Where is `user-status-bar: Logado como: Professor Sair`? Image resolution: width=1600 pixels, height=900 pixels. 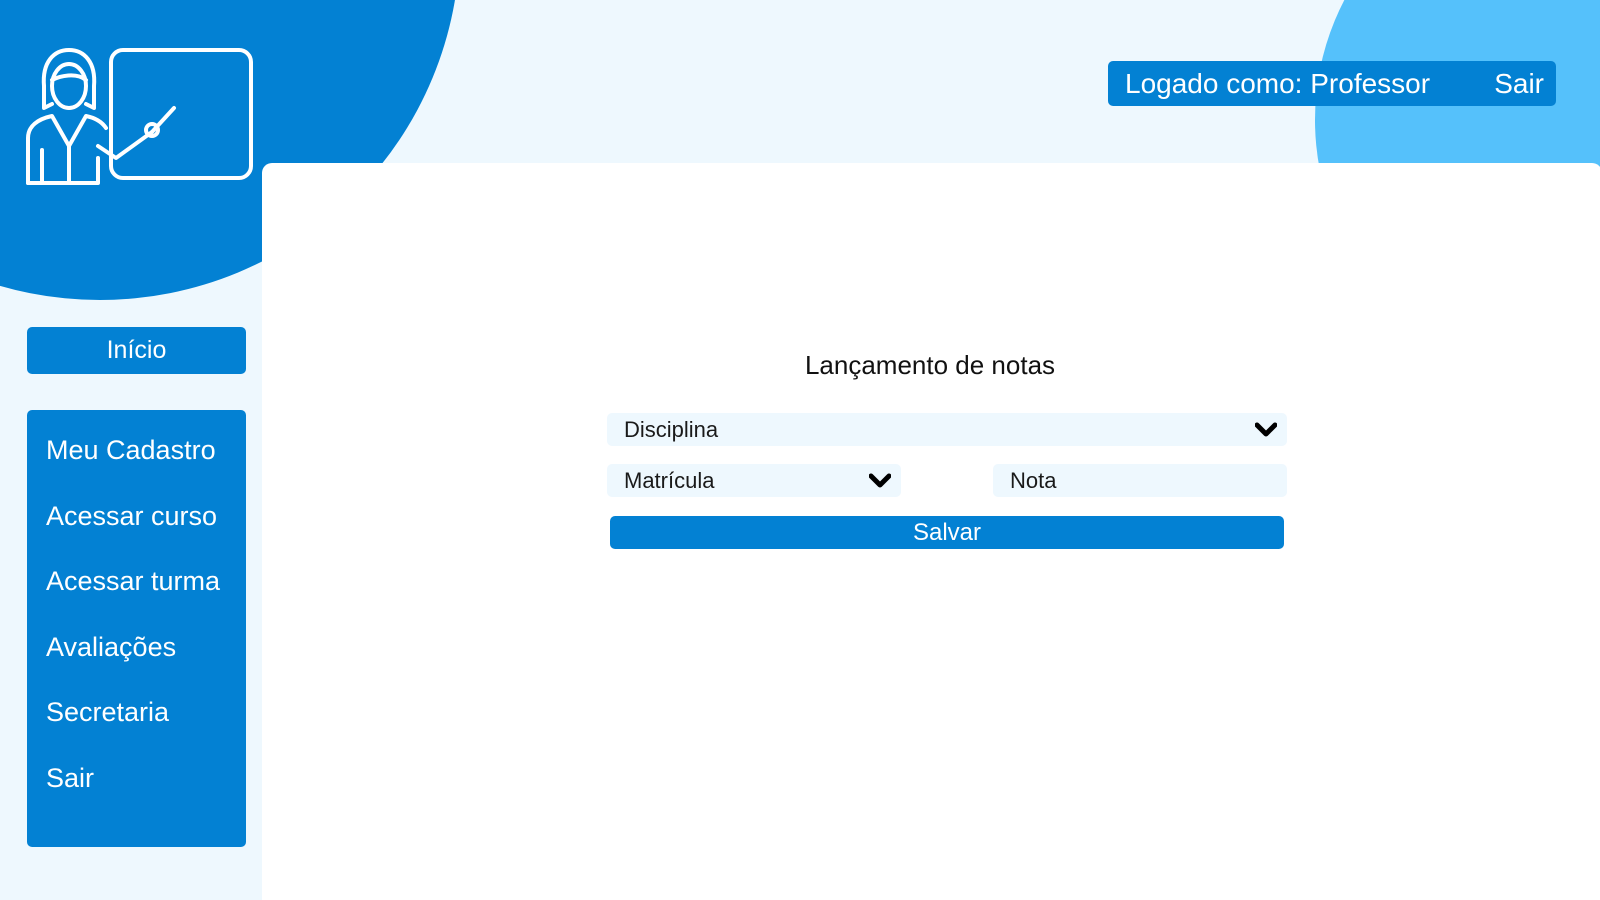
user-status-bar: Logado como: Professor Sair is located at coordinates (1332, 83).